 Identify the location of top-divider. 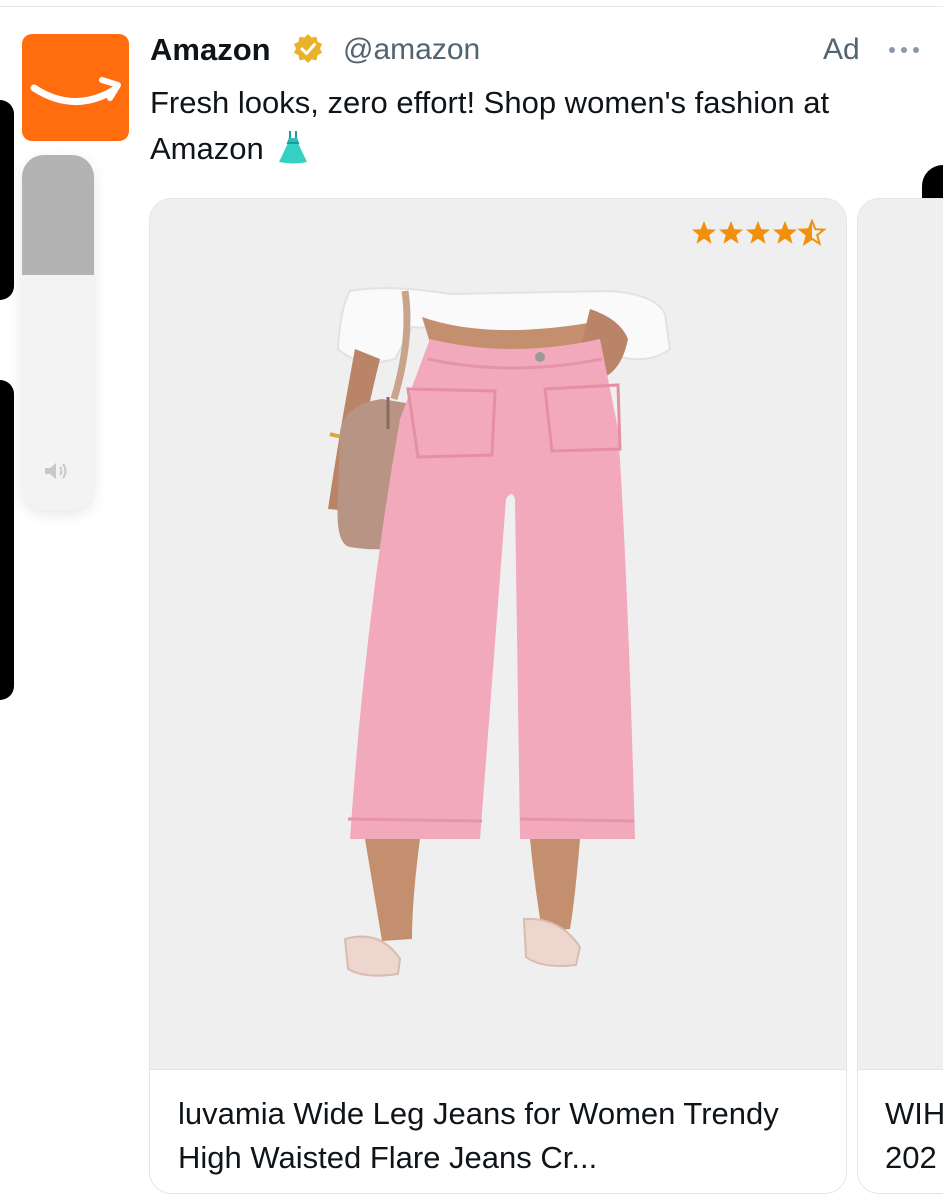
(471, 6).